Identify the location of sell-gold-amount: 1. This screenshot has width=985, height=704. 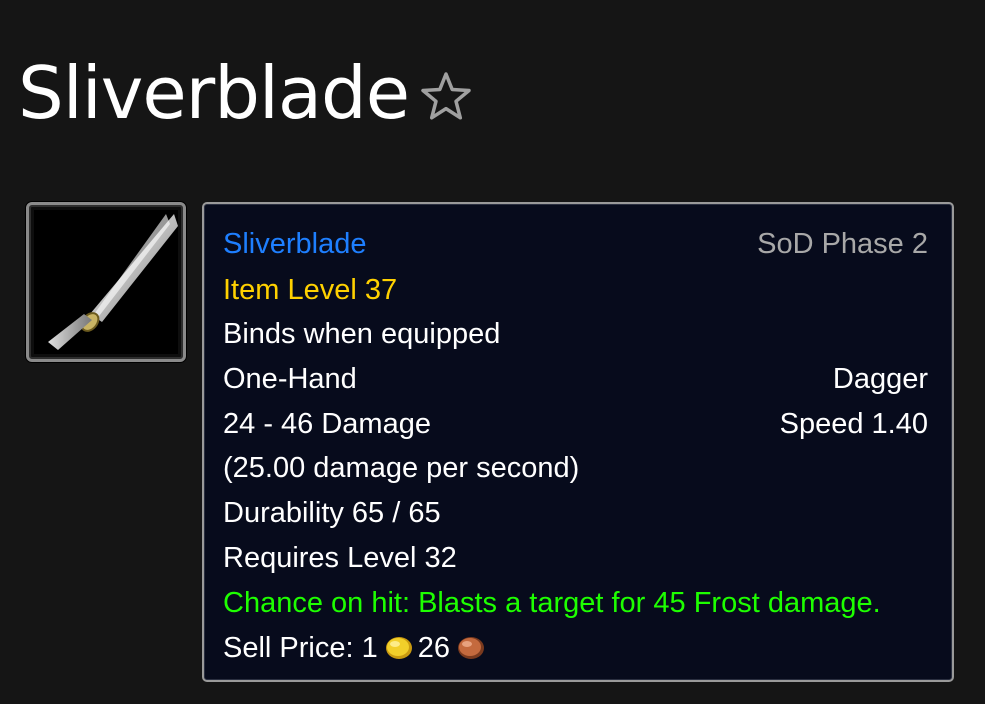
(369, 648).